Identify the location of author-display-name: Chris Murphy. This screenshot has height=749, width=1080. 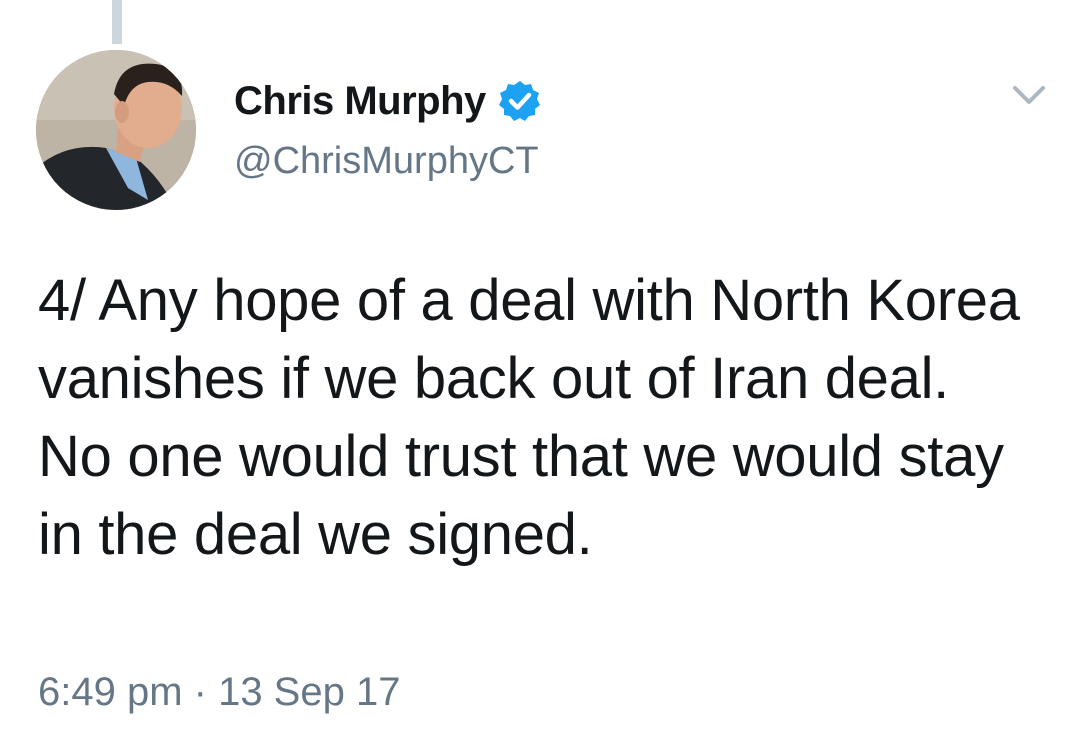
(360, 101).